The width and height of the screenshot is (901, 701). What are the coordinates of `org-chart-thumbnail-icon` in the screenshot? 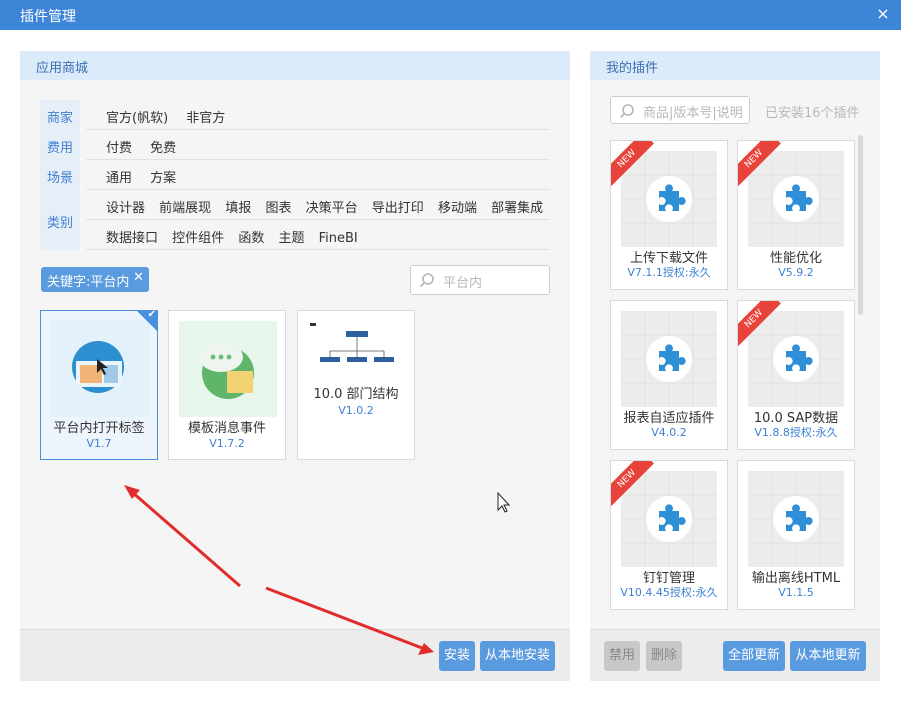 It's located at (357, 369).